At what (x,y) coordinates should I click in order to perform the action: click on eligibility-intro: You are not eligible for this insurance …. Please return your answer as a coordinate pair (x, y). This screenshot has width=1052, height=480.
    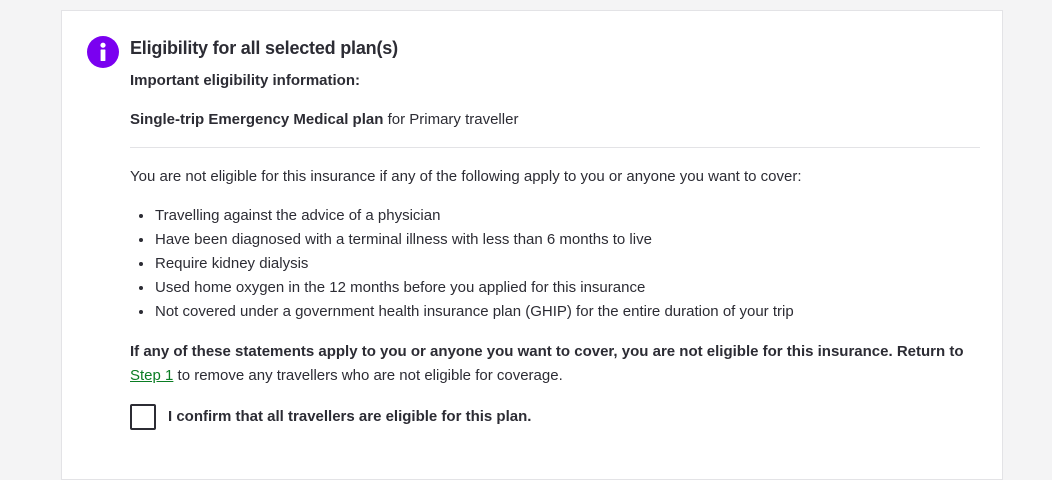
    Looking at the image, I should click on (466, 176).